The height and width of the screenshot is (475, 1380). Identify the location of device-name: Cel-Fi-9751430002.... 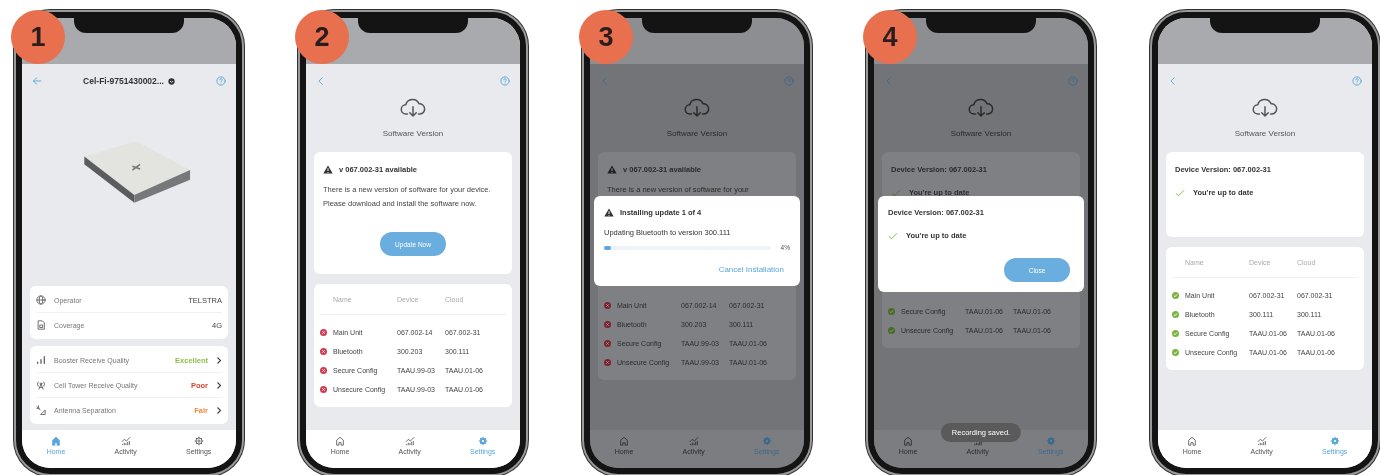
(123, 81).